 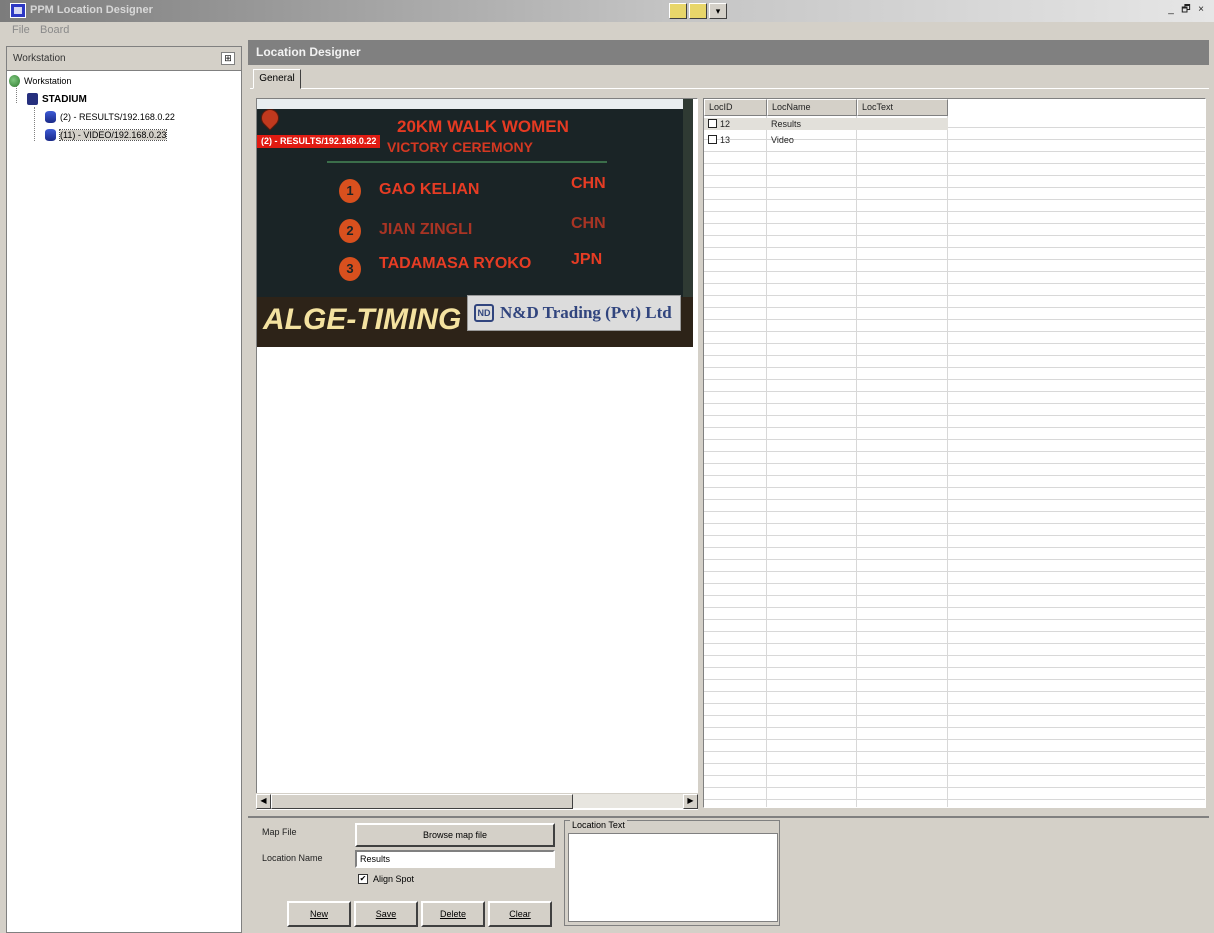 I want to click on tree-item-video: (11) - VIDEO/192.168.0.23, so click(x=106, y=135).